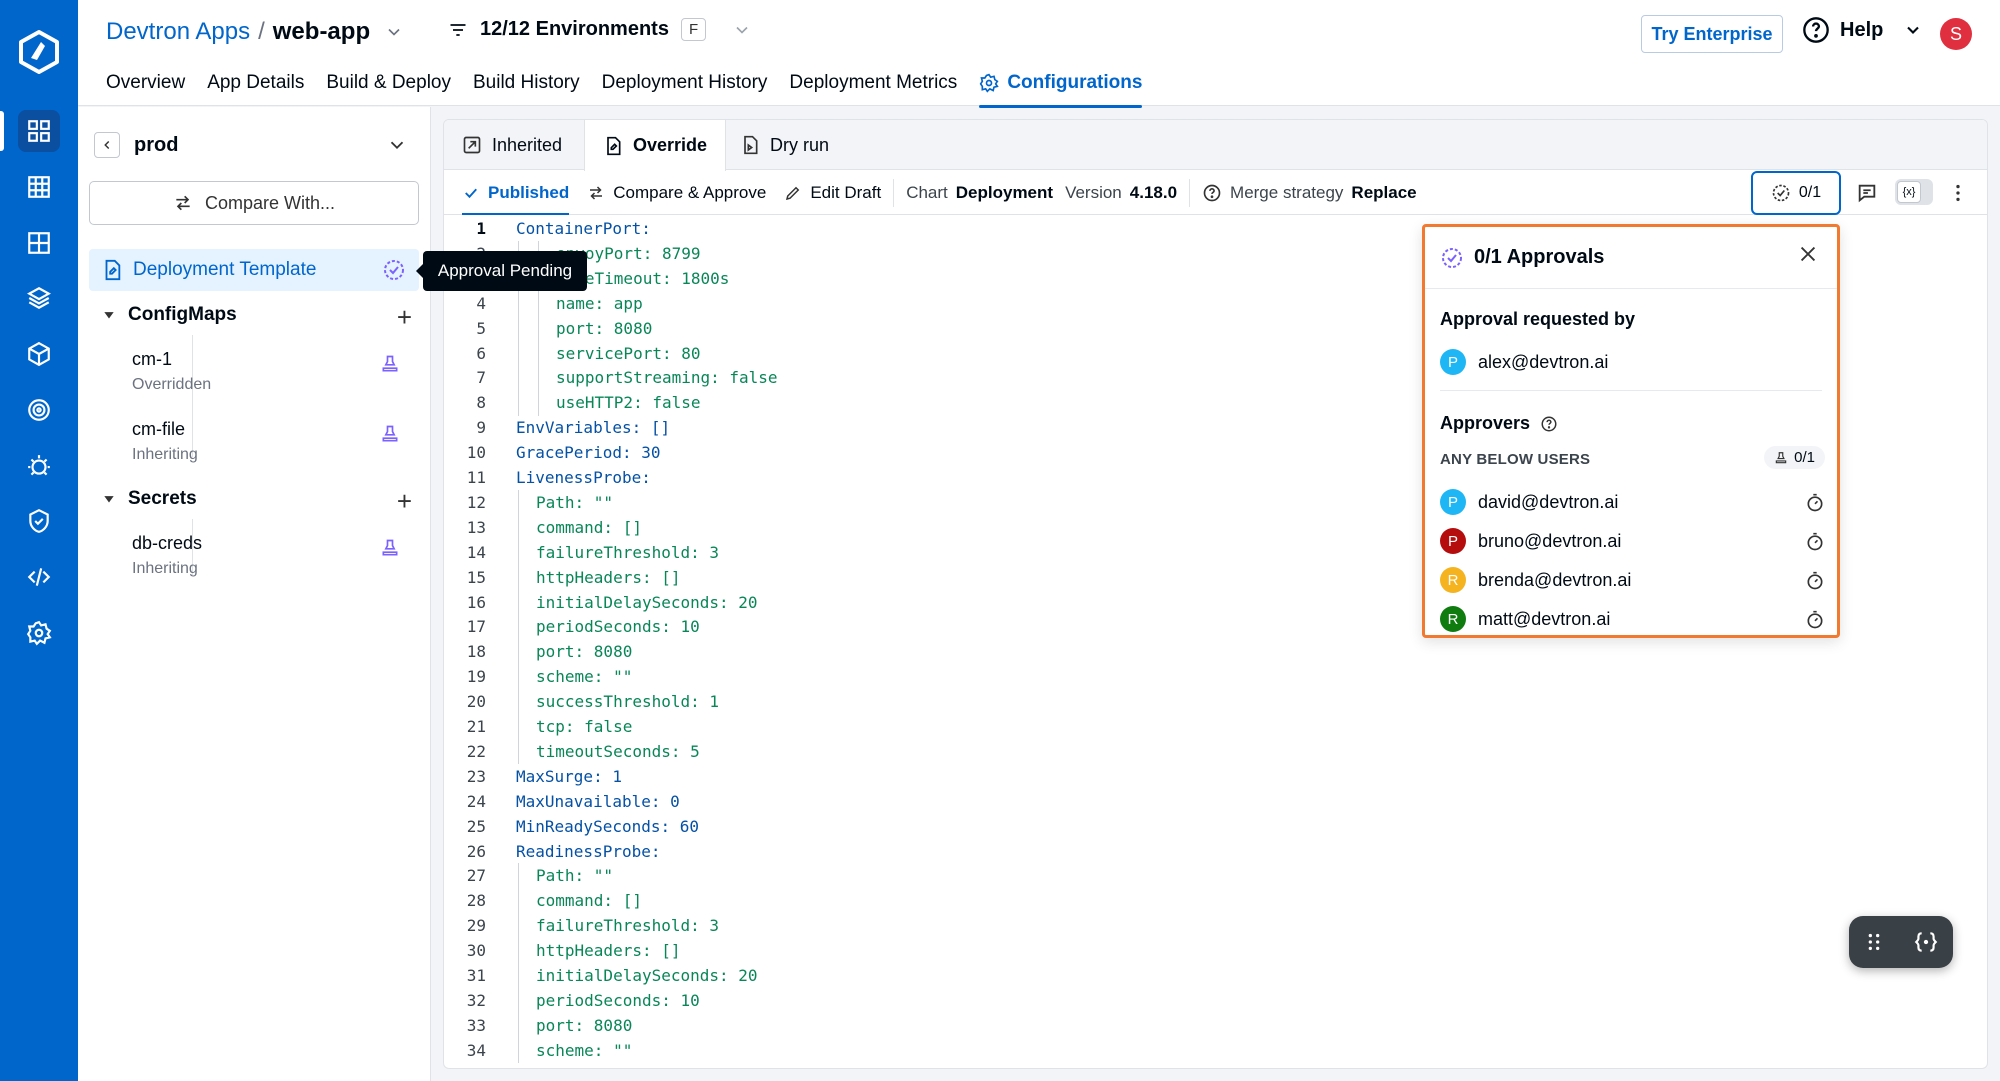 Image resolution: width=2000 pixels, height=1081 pixels. I want to click on devtron-logo-icon, so click(39, 52).